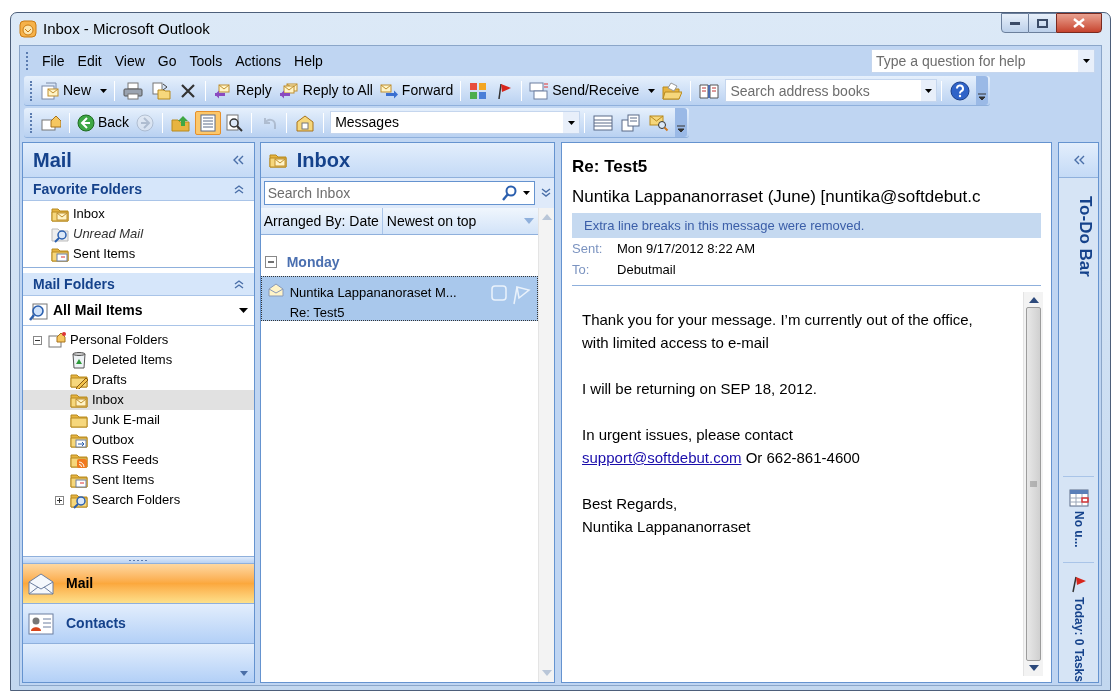 The width and height of the screenshot is (1113, 693). What do you see at coordinates (206, 61) in the screenshot?
I see `menu-item: Tools` at bounding box center [206, 61].